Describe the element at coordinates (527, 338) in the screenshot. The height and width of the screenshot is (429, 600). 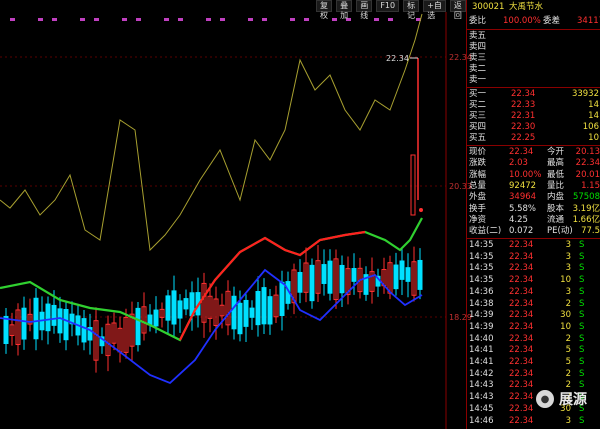
I see `tick-row: 14:40 22.34 2 S` at that location.